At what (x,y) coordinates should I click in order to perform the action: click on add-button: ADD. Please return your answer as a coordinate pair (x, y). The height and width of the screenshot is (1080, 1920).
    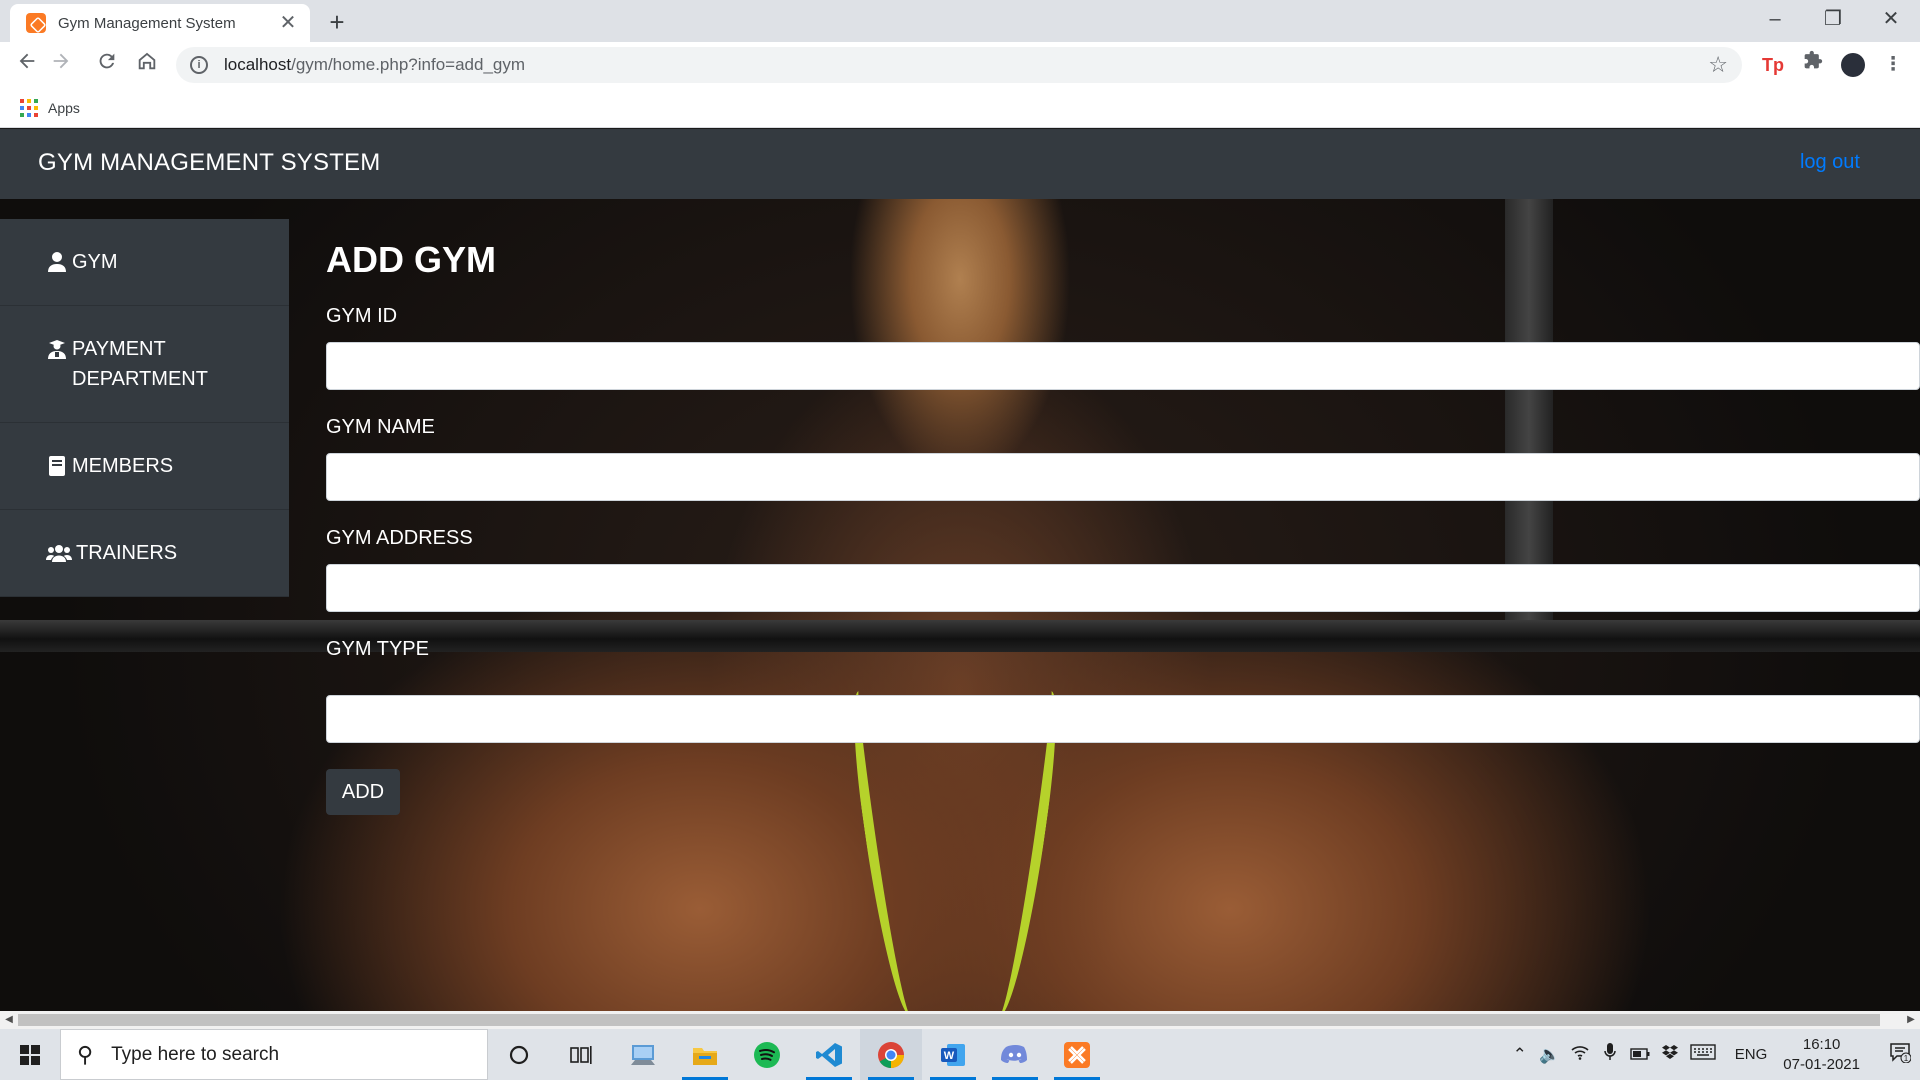
    Looking at the image, I should click on (363, 792).